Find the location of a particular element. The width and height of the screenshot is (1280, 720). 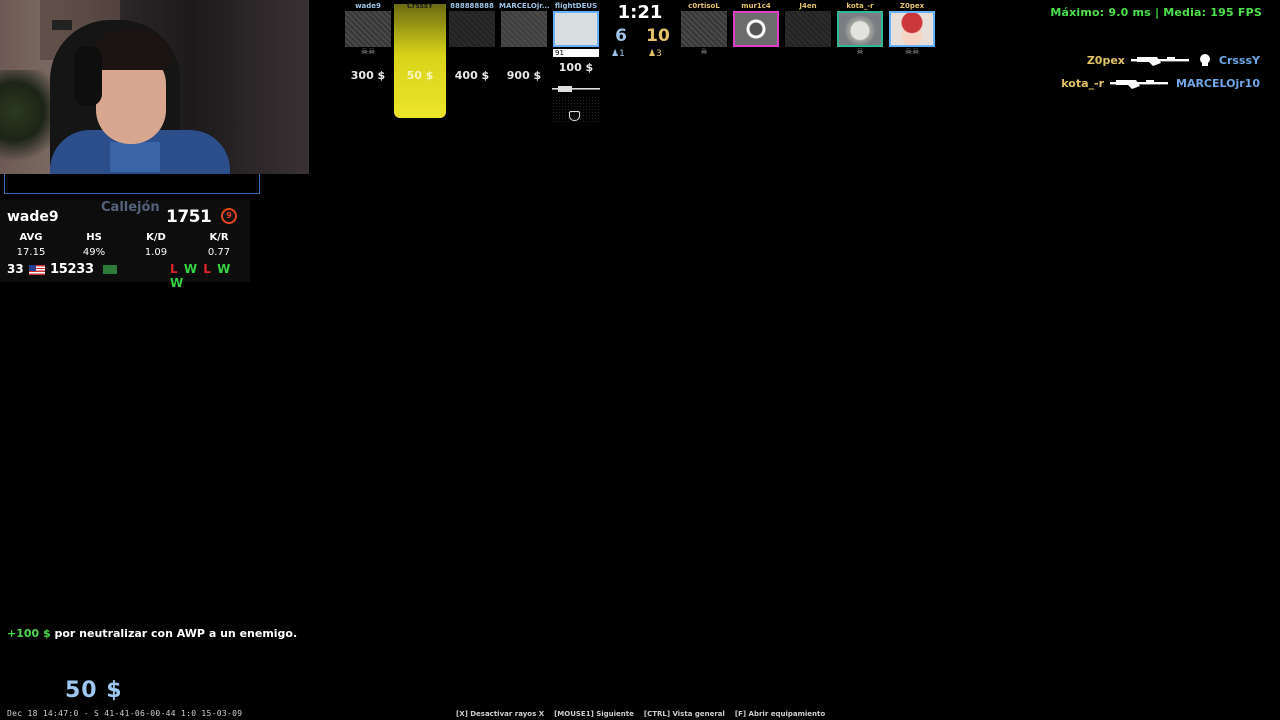

webcam-feed is located at coordinates (154, 87).